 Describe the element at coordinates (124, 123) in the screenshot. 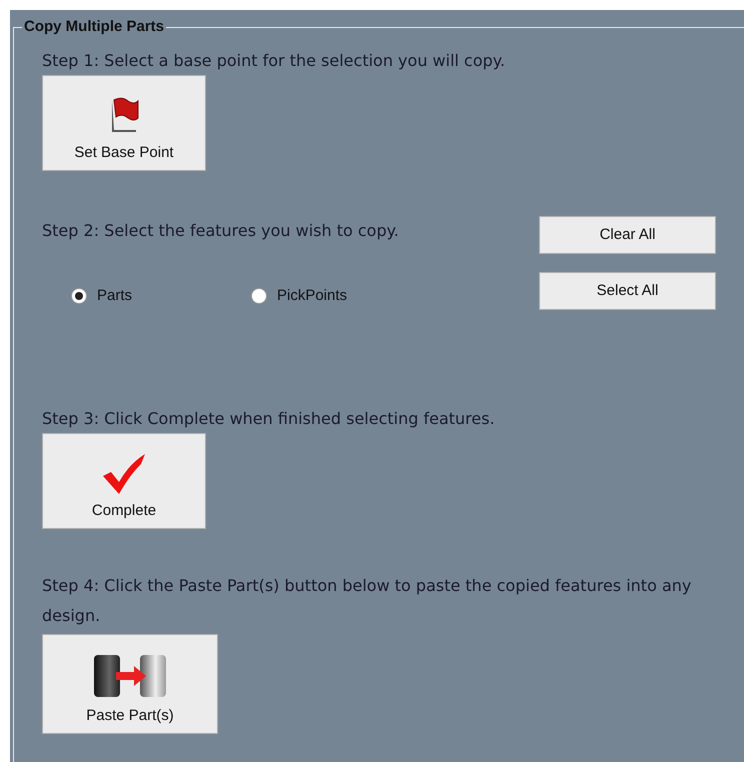

I see `tool-button: Set Base Point` at that location.